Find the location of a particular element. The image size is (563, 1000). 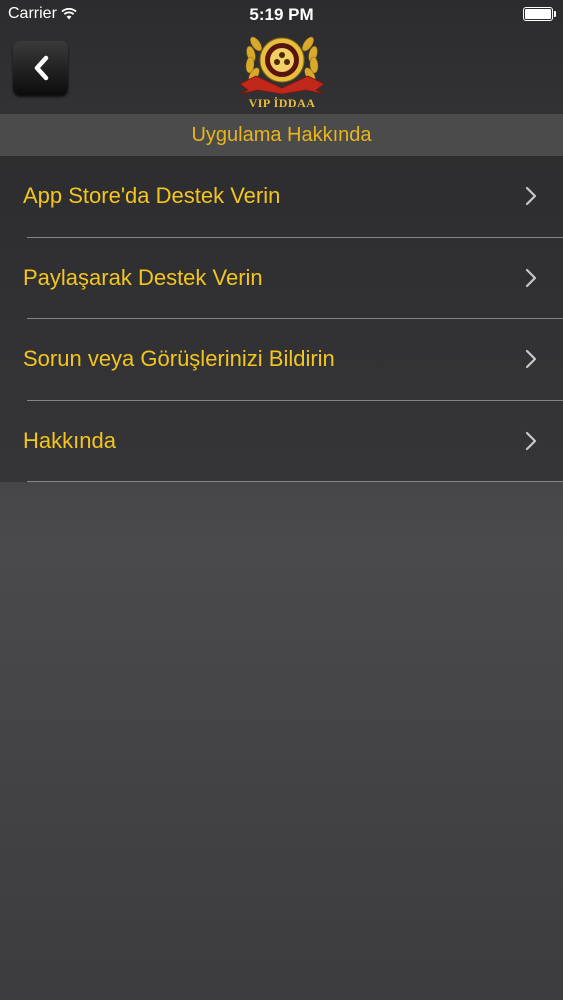

menu-item-label: Hakkında is located at coordinates (69, 440).